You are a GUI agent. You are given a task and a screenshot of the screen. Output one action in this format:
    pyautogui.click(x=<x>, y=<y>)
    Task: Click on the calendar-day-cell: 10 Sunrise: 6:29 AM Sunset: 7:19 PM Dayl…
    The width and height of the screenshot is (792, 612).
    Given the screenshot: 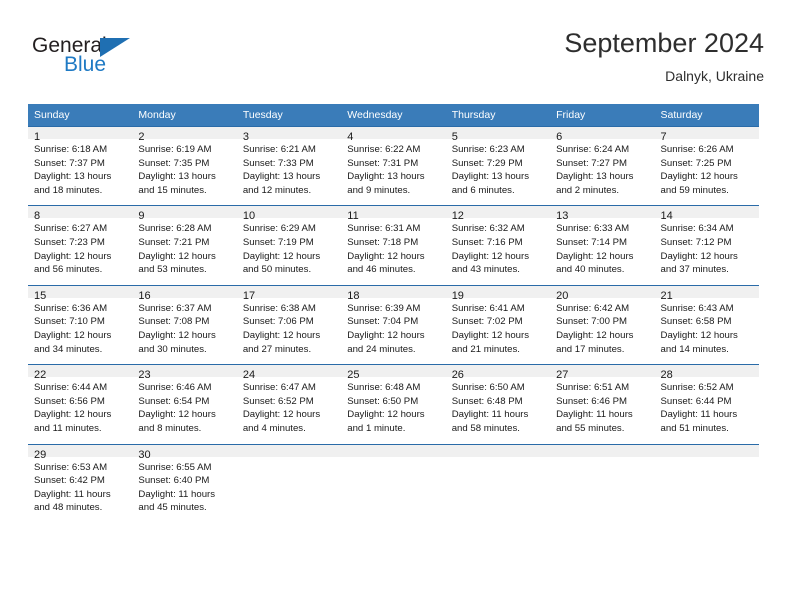 What is the action you would take?
    pyautogui.click(x=289, y=245)
    